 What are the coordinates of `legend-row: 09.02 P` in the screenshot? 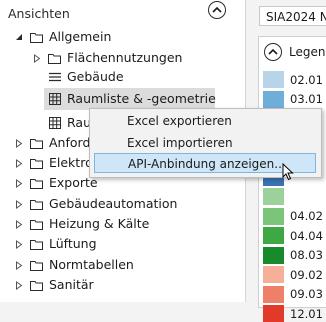 It's located at (294, 274).